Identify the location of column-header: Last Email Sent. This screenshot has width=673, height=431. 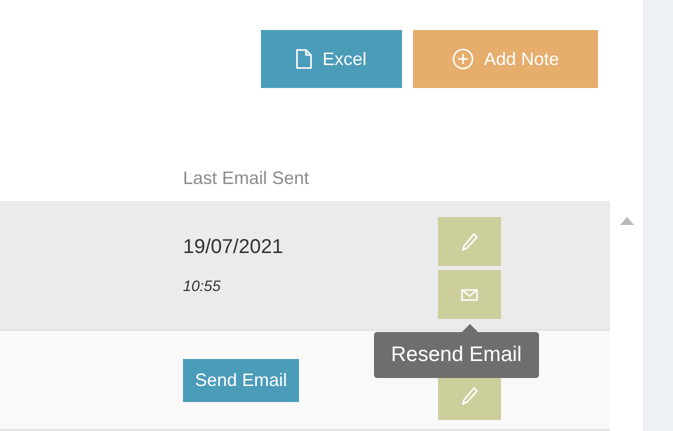
(246, 178).